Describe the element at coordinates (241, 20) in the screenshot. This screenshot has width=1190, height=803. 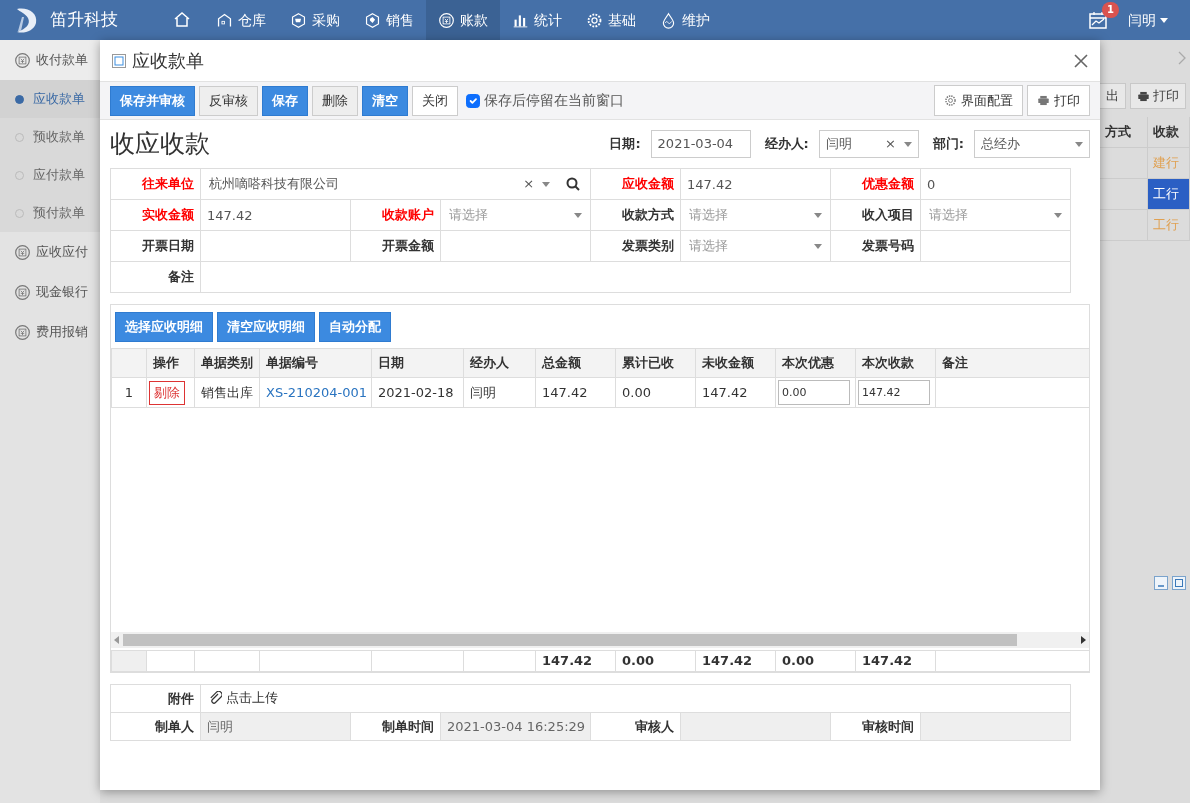
I see `nav-tab: 仓库` at that location.